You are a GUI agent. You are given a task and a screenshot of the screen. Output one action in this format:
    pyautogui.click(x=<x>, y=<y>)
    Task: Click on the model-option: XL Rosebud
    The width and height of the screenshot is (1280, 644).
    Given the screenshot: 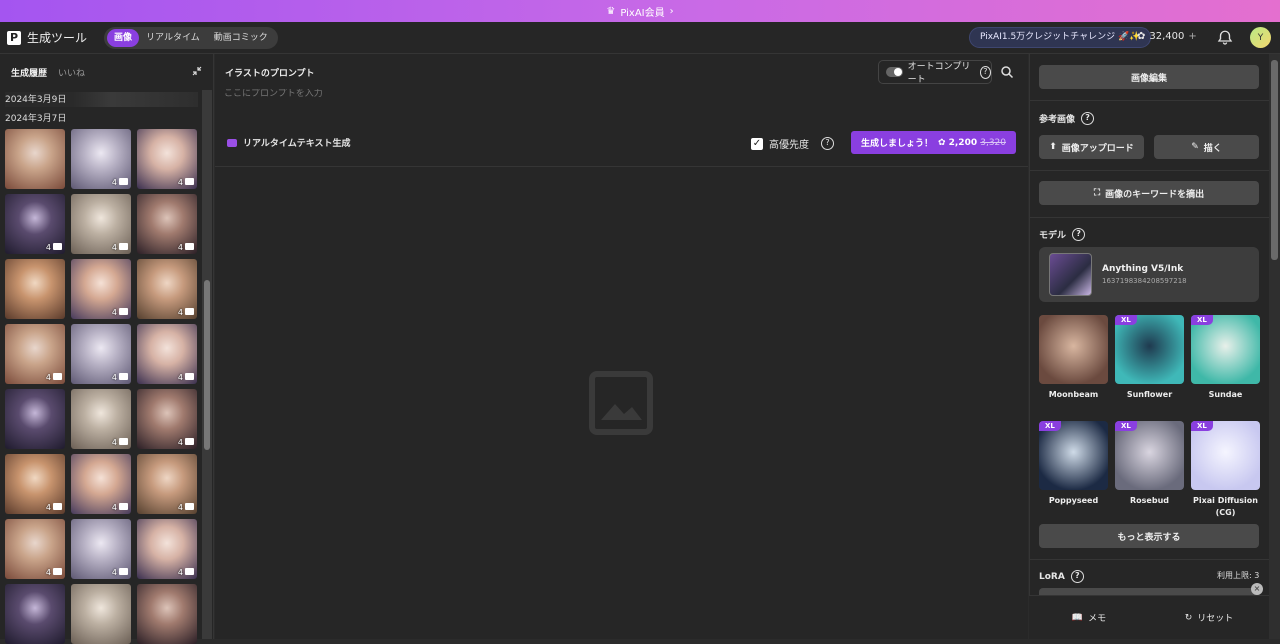 What is the action you would take?
    pyautogui.click(x=1149, y=474)
    